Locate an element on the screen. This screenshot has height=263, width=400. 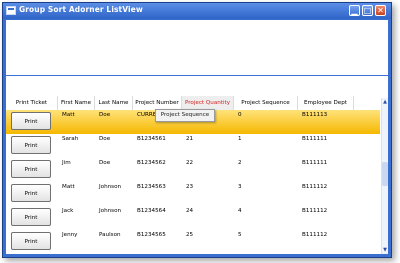
employee-dept-cell: B111113 is located at coordinates (315, 115).